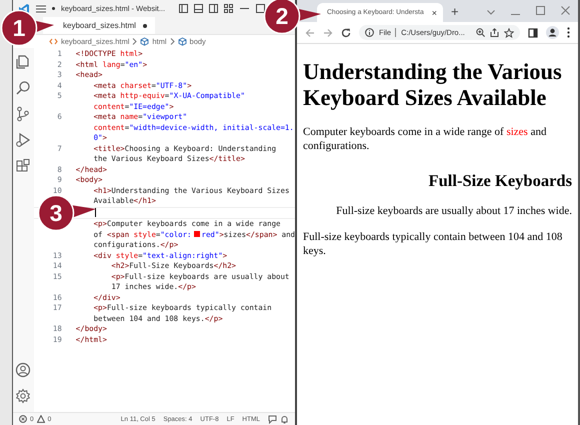 This screenshot has height=425, width=580. What do you see at coordinates (425, 139) in the screenshot?
I see `intro-paragraph: Computer keyboards come in a wide range of sizes and configurations.` at bounding box center [425, 139].